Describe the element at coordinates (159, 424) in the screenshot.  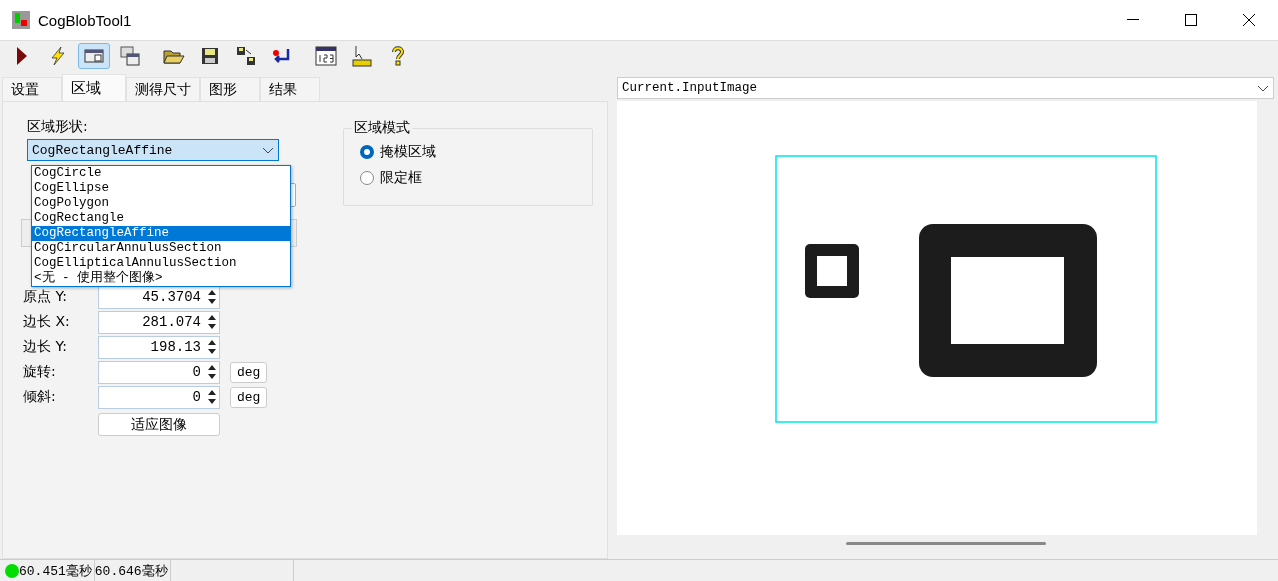
I see `fit-image-button: 适应图像` at that location.